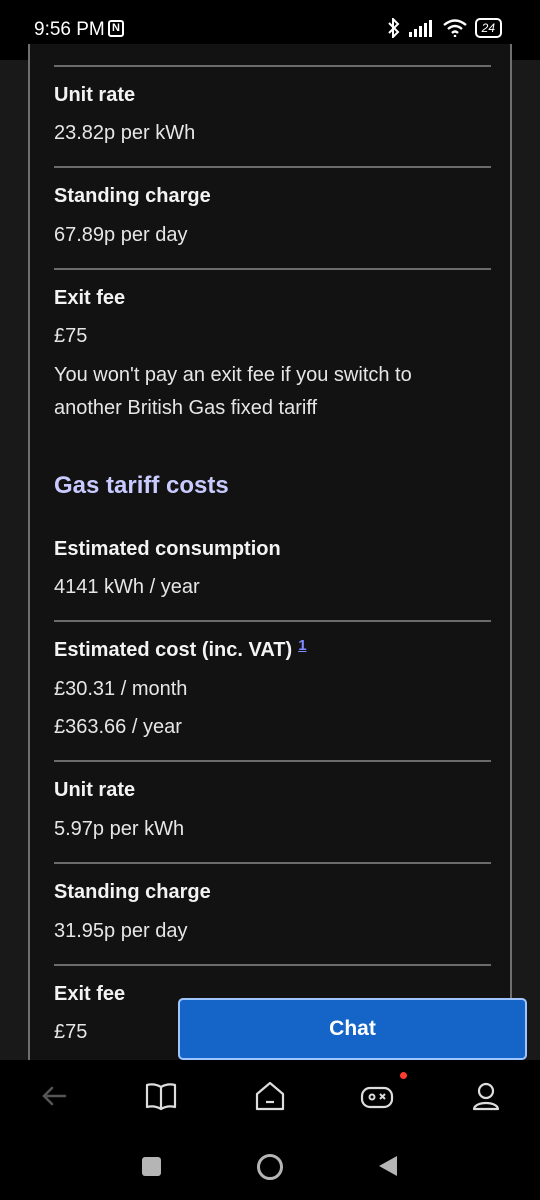 The width and height of the screenshot is (540, 1200). I want to click on battery-indicator: 24, so click(488, 28).